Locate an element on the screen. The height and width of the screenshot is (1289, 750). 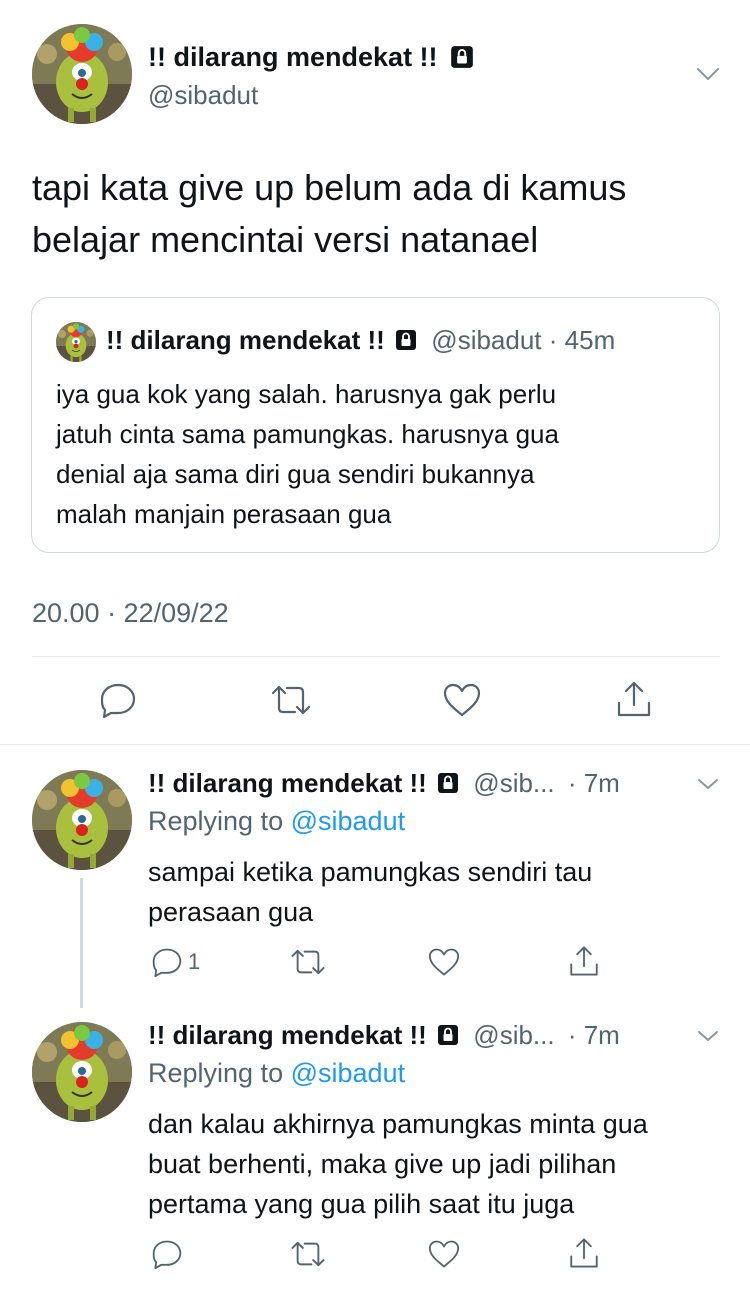
quoted-text-line: malah manjain perasaan gua is located at coordinates (224, 514).